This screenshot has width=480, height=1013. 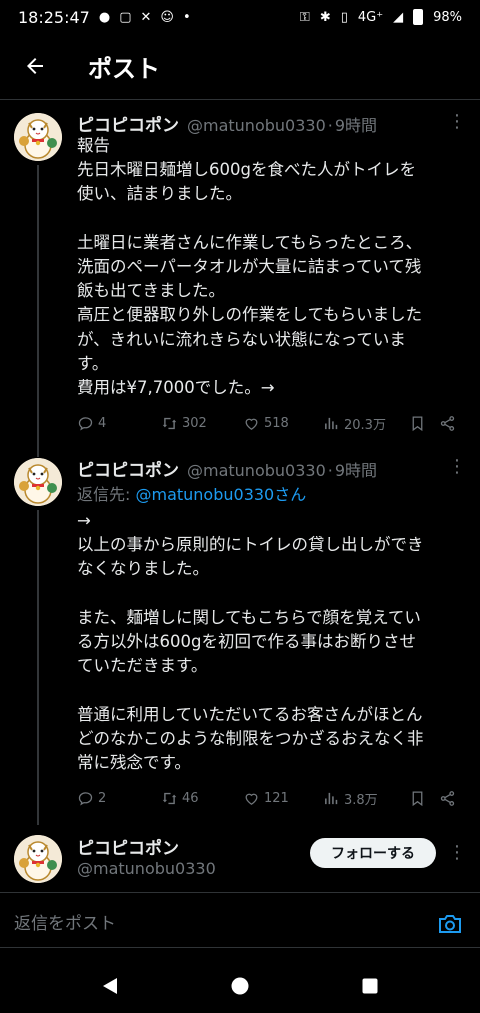 I want to click on like-count: 121, so click(x=276, y=798).